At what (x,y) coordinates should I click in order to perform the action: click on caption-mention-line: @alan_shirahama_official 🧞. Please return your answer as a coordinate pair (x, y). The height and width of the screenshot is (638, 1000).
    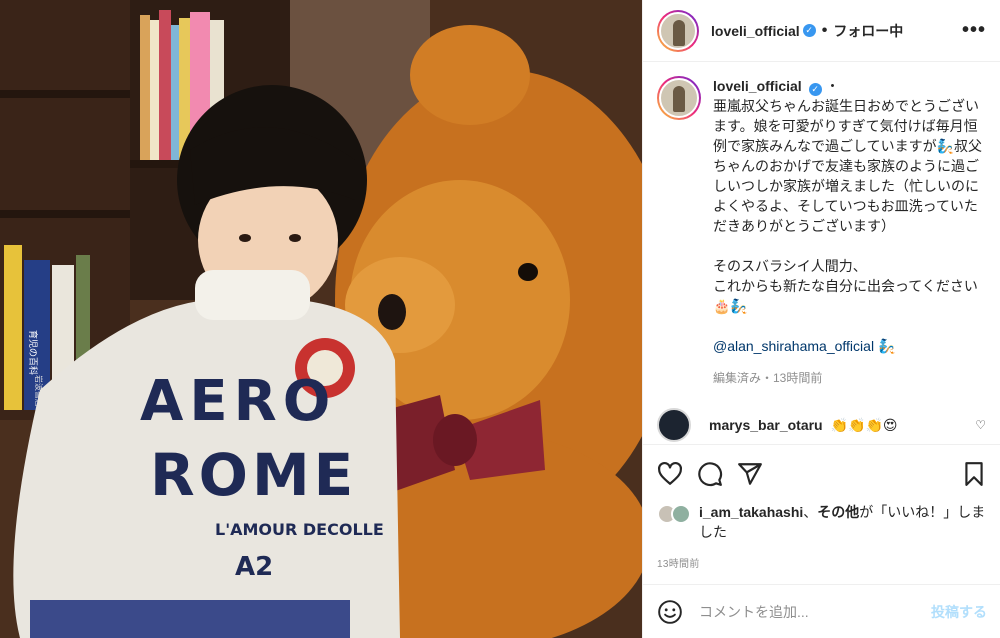
    Looking at the image, I should click on (848, 346).